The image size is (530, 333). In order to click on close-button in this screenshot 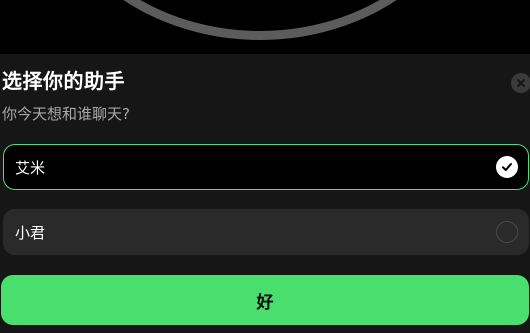, I will do `click(520, 83)`.